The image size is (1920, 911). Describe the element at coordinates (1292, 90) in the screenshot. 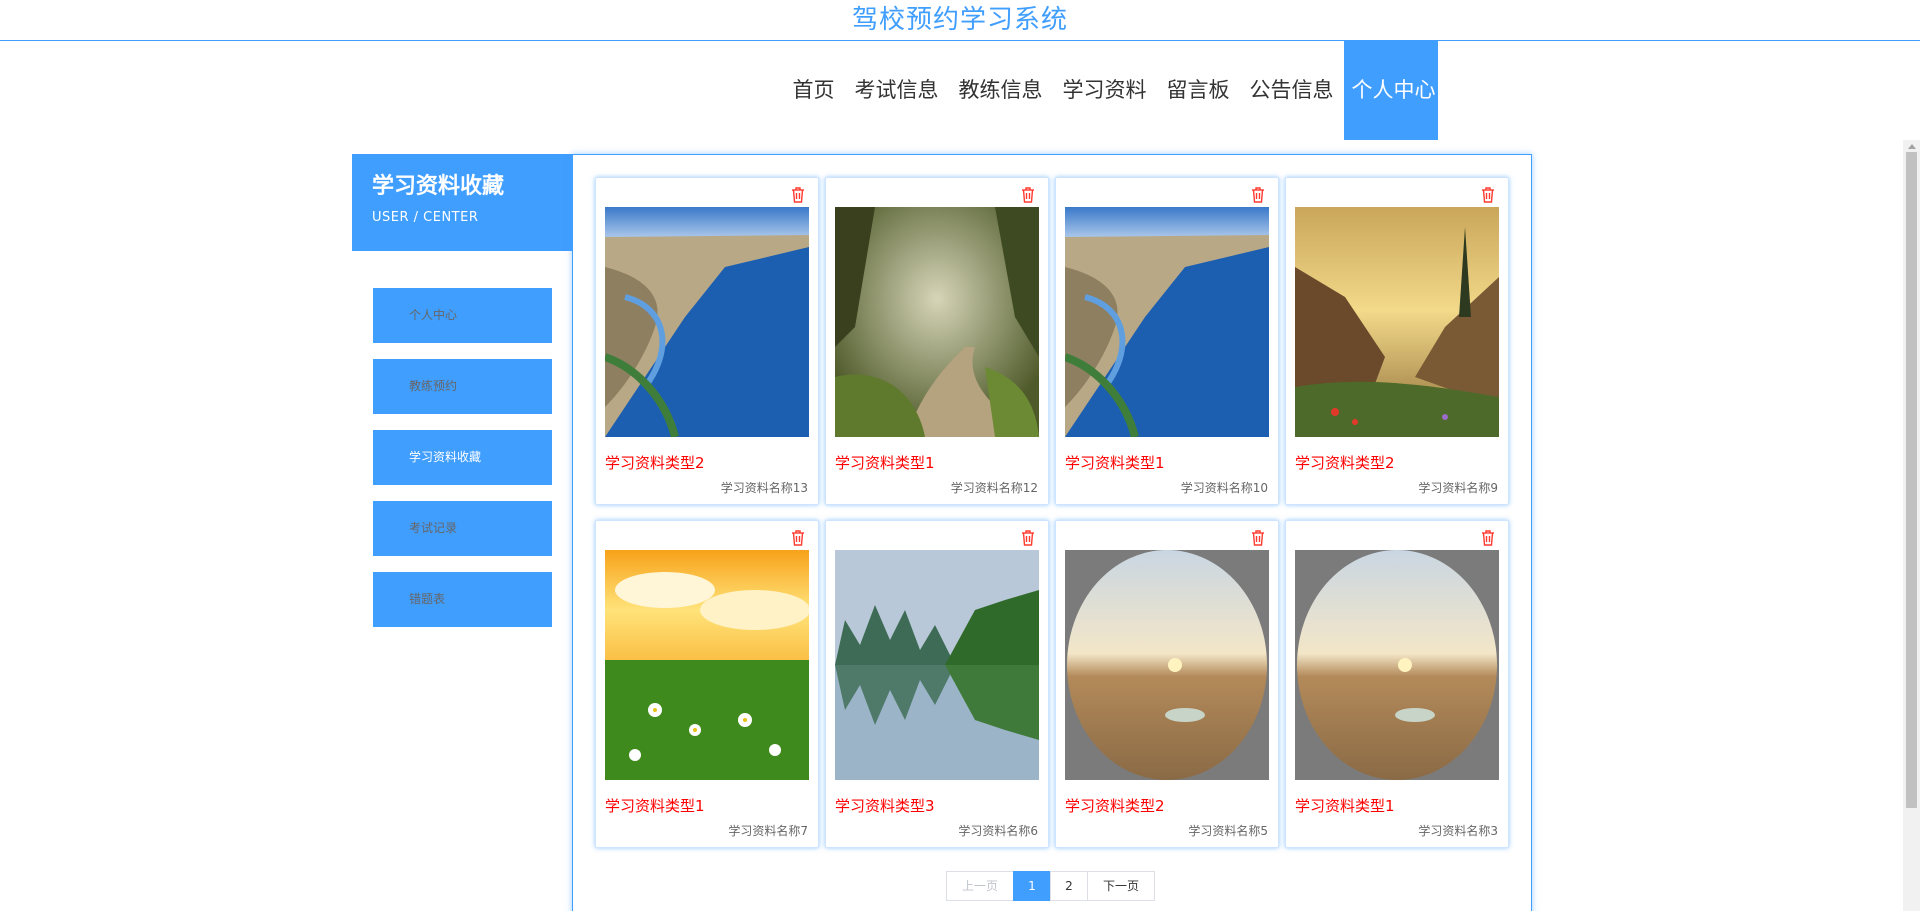

I see `nav-item-notices: 公告信息` at that location.